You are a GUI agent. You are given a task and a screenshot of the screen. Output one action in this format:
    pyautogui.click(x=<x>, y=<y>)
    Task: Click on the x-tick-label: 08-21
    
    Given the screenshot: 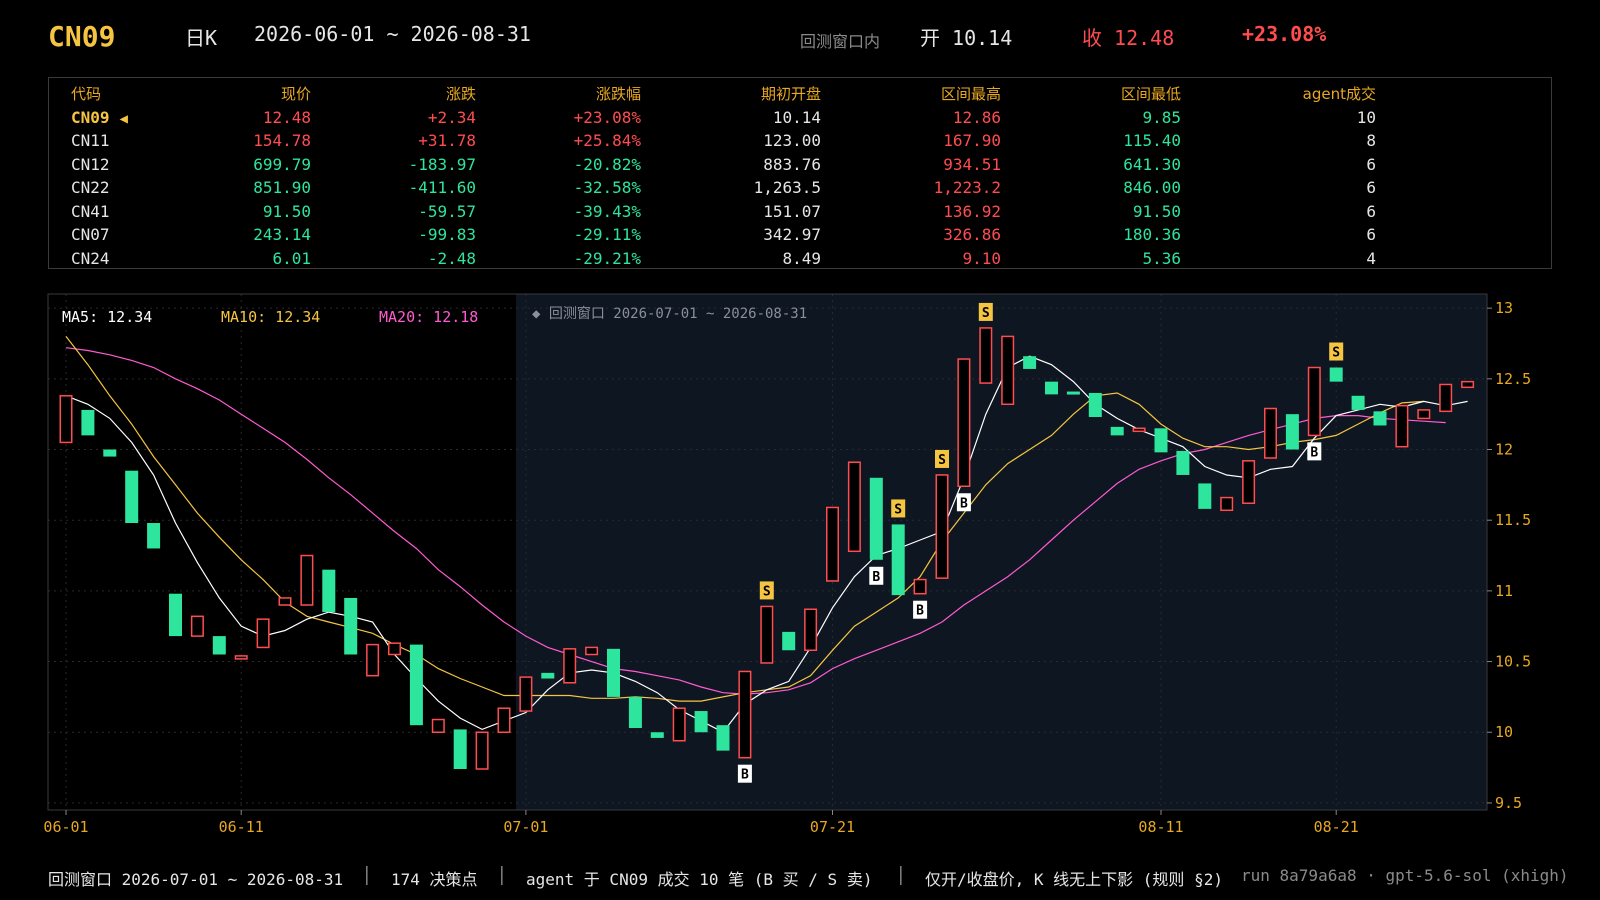 What is the action you would take?
    pyautogui.click(x=1336, y=827)
    